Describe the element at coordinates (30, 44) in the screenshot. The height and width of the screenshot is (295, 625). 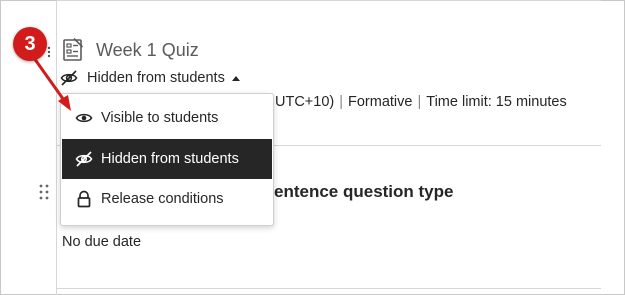
I see `step-number-badge: 3` at that location.